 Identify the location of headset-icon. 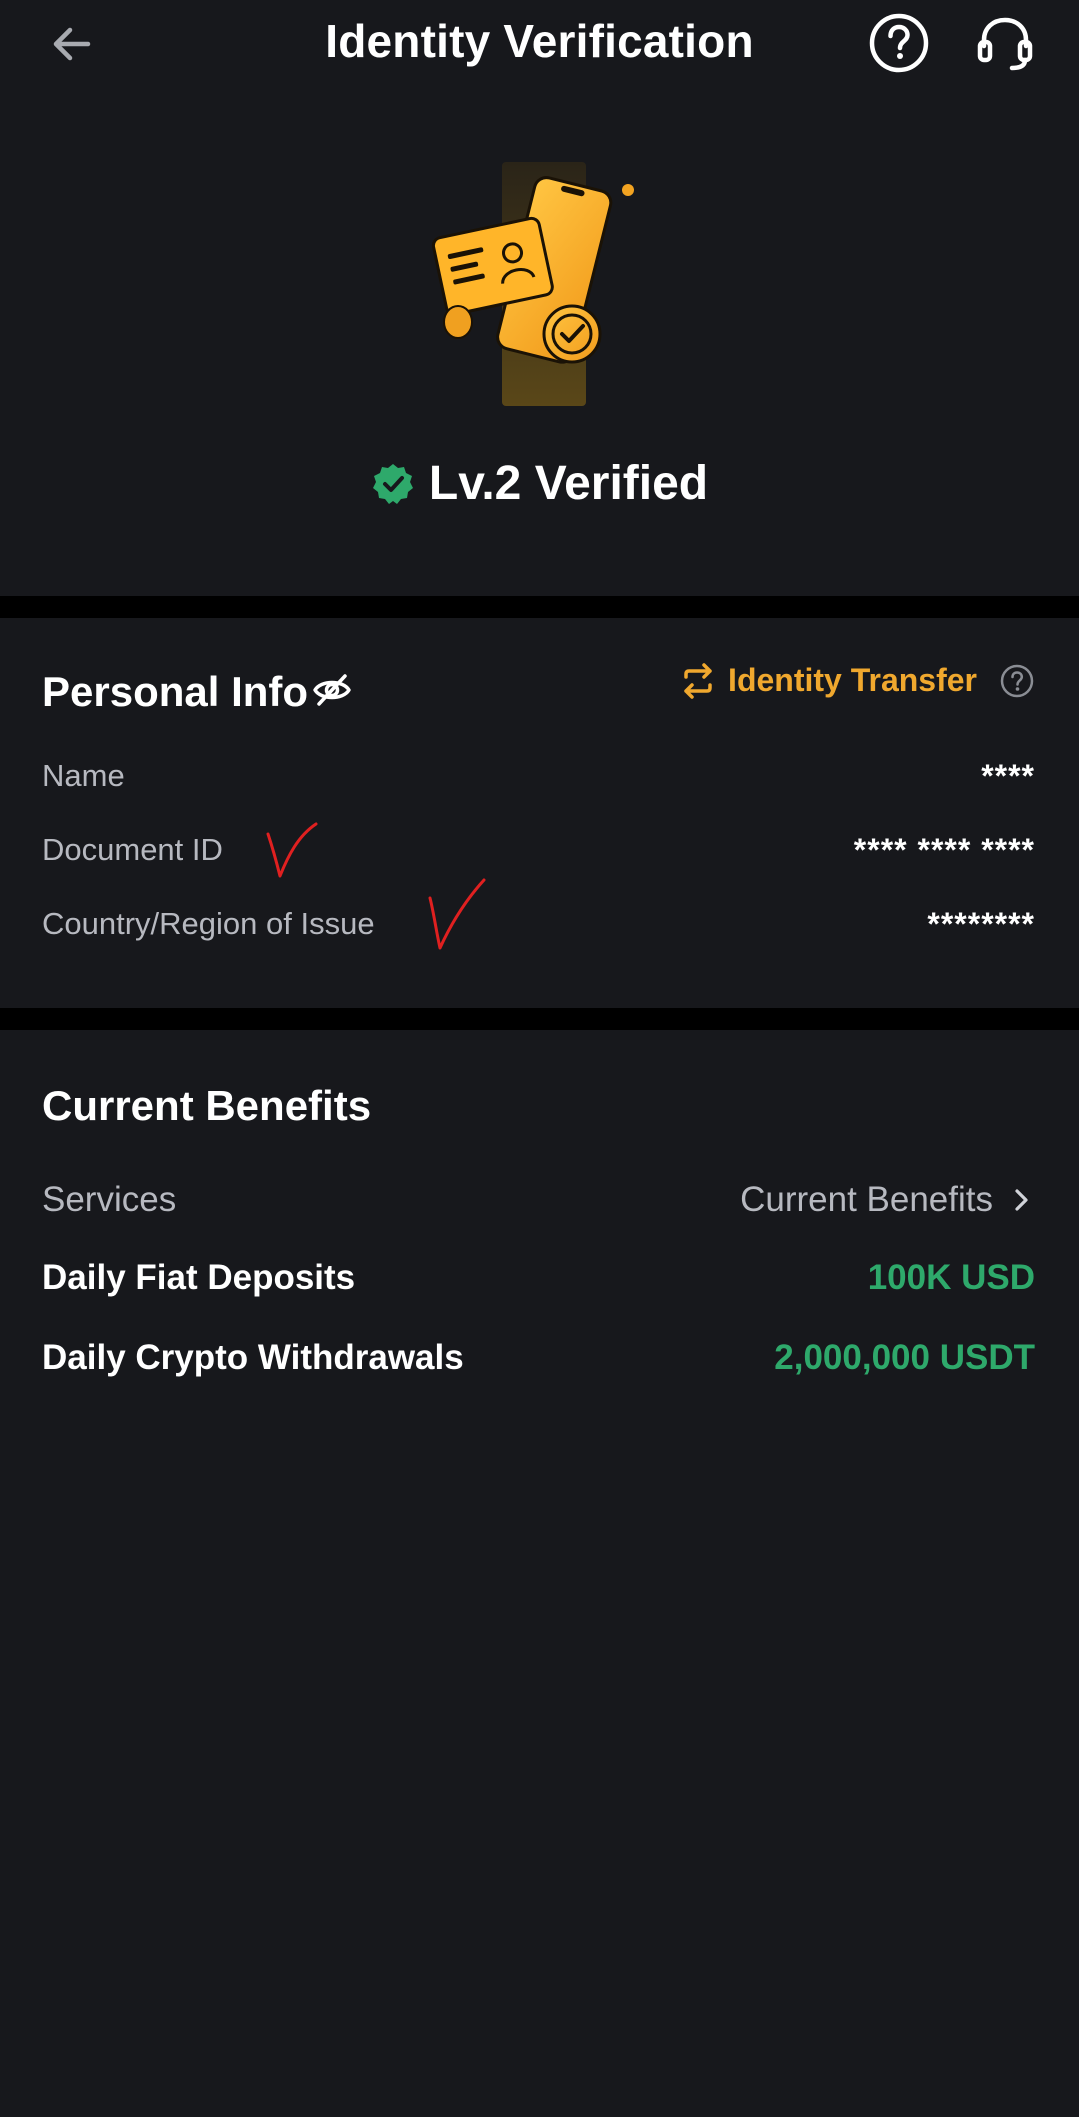
(1005, 44).